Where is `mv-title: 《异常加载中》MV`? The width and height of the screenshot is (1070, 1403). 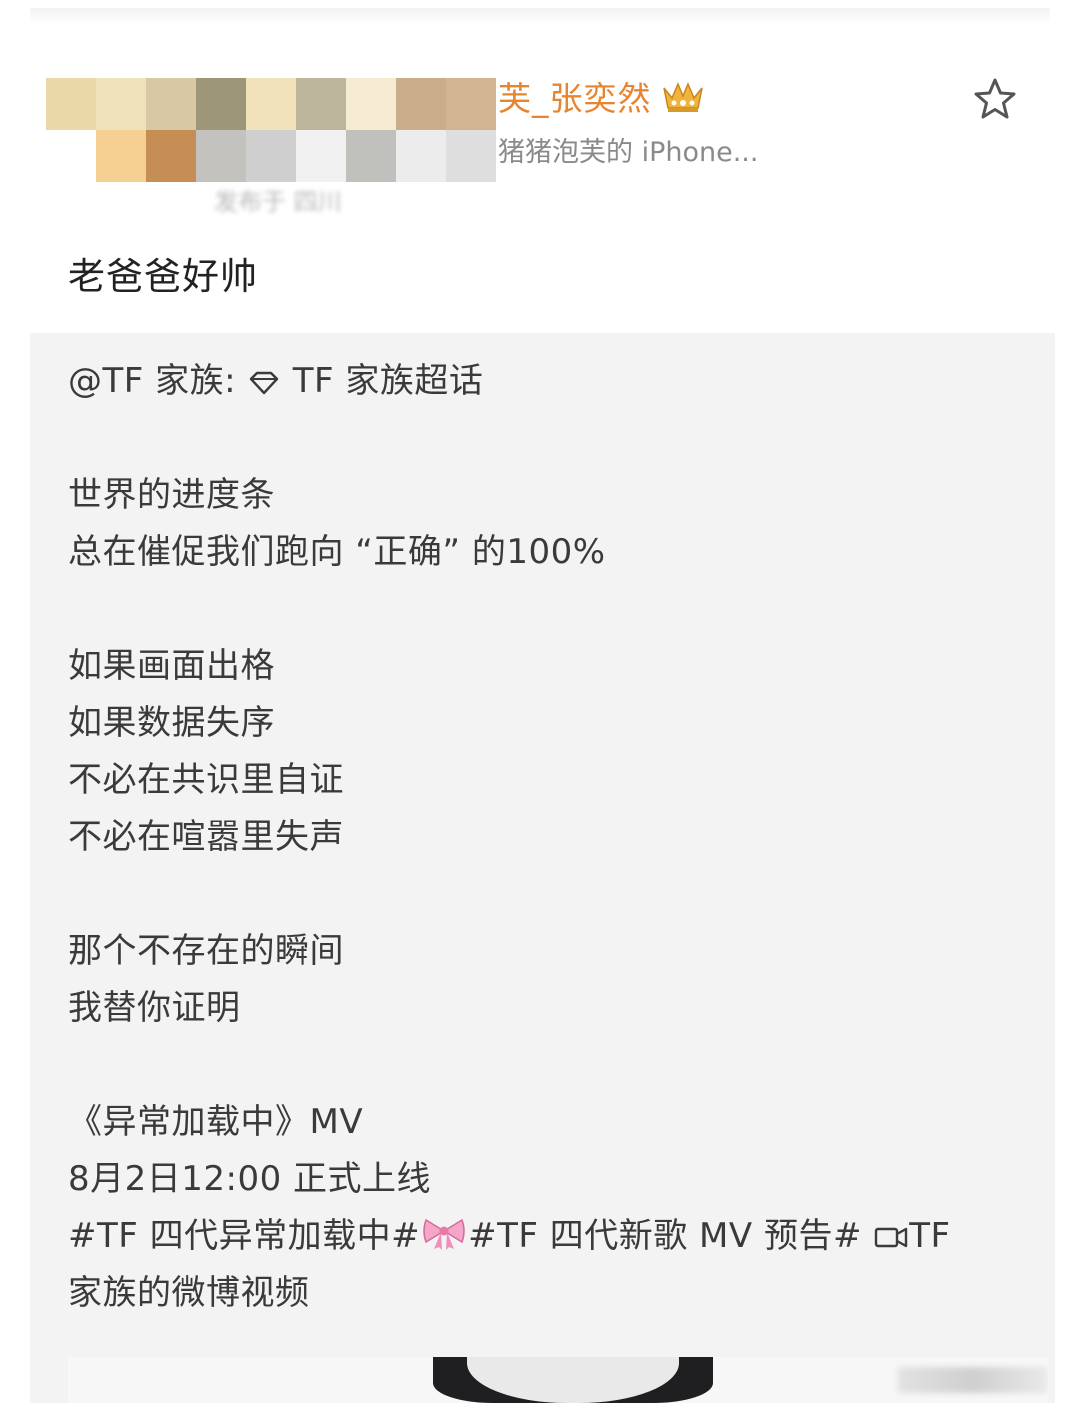 mv-title: 《异常加载中》MV is located at coordinates (216, 1122).